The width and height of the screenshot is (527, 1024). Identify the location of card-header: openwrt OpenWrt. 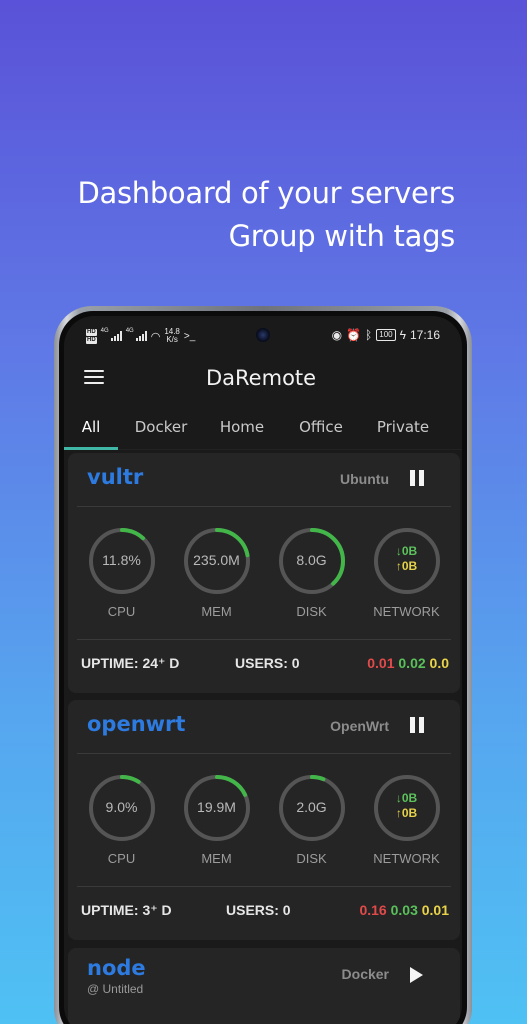
(264, 727).